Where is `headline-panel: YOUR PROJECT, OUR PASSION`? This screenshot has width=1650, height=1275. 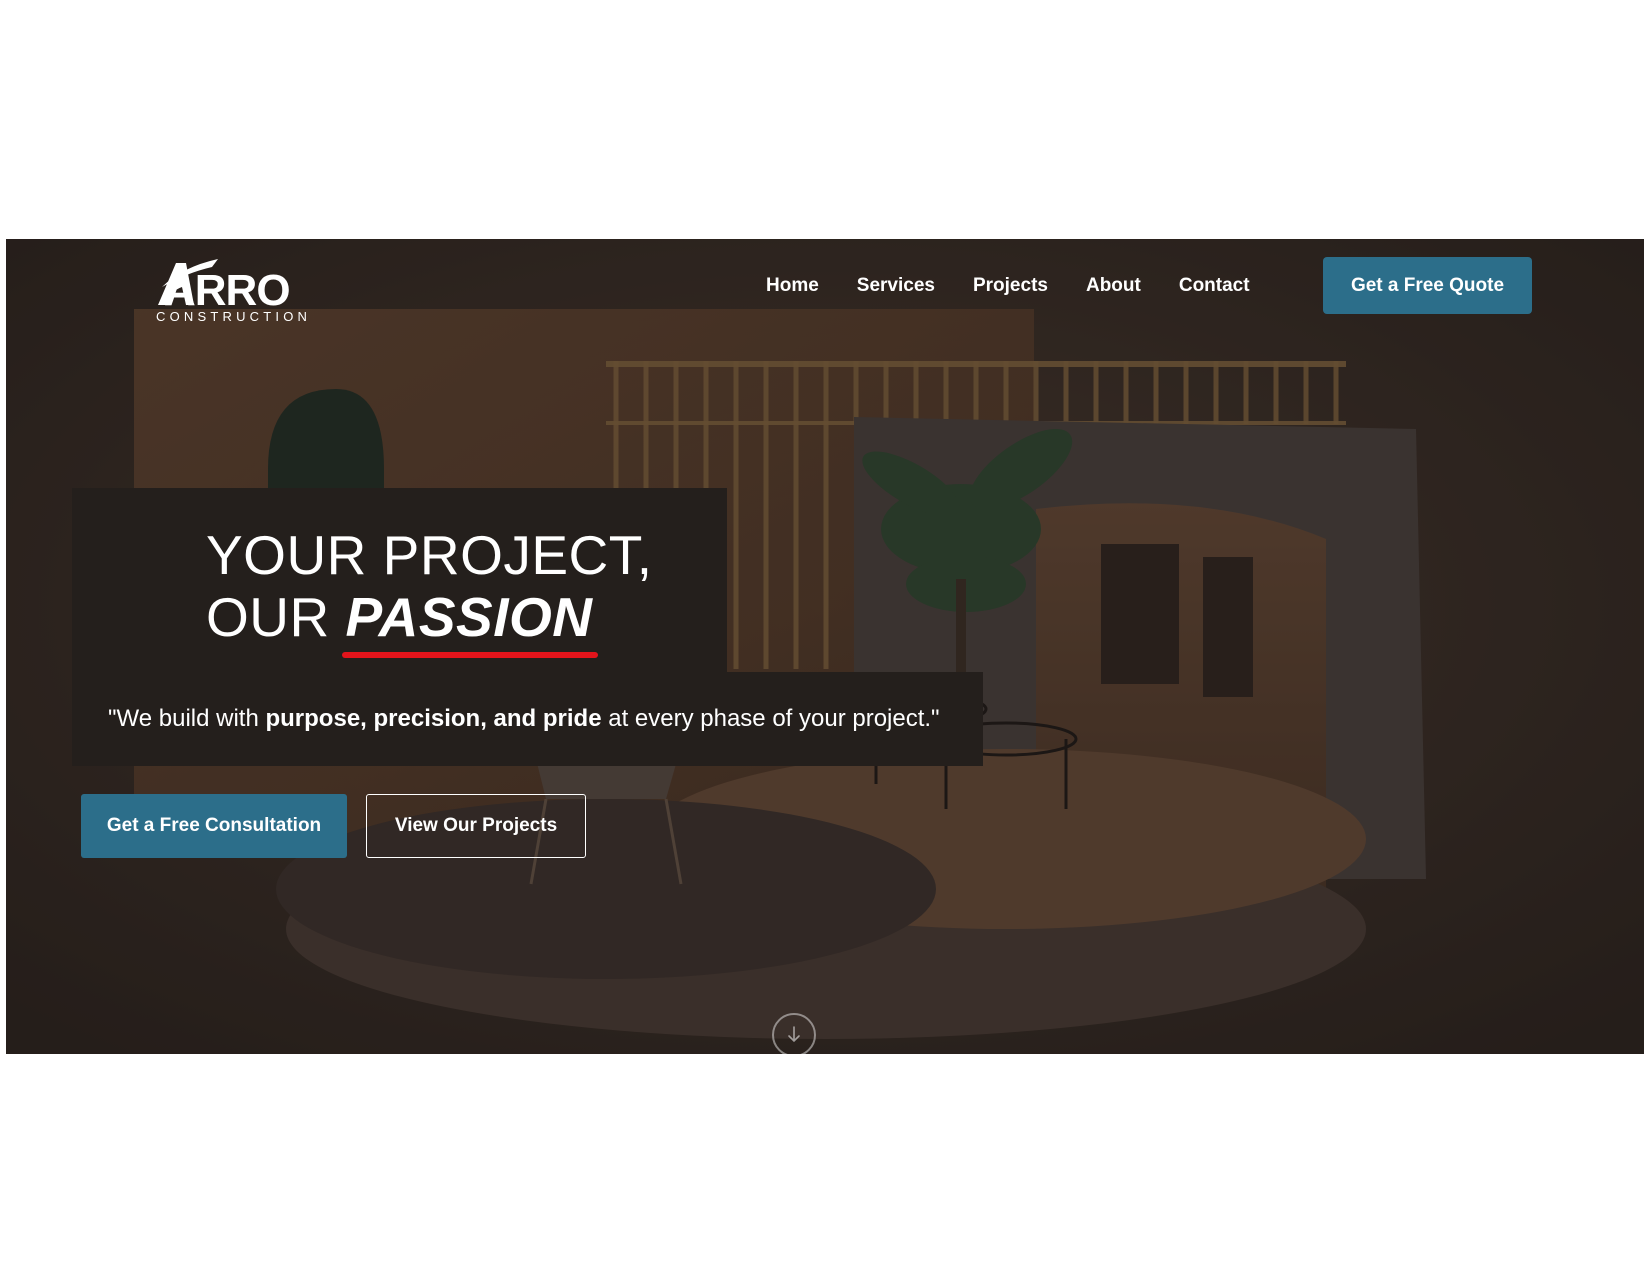
headline-panel: YOUR PROJECT, OUR PASSION is located at coordinates (399, 580).